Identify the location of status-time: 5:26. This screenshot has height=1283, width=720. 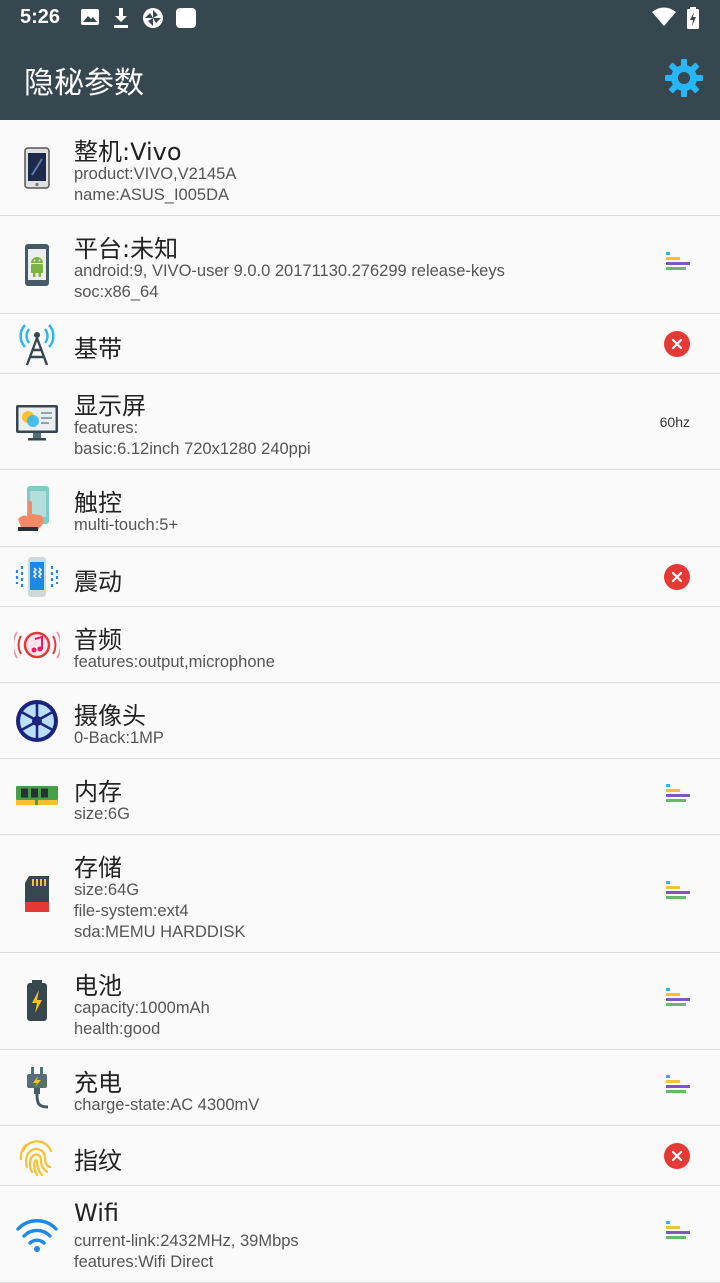
(40, 17).